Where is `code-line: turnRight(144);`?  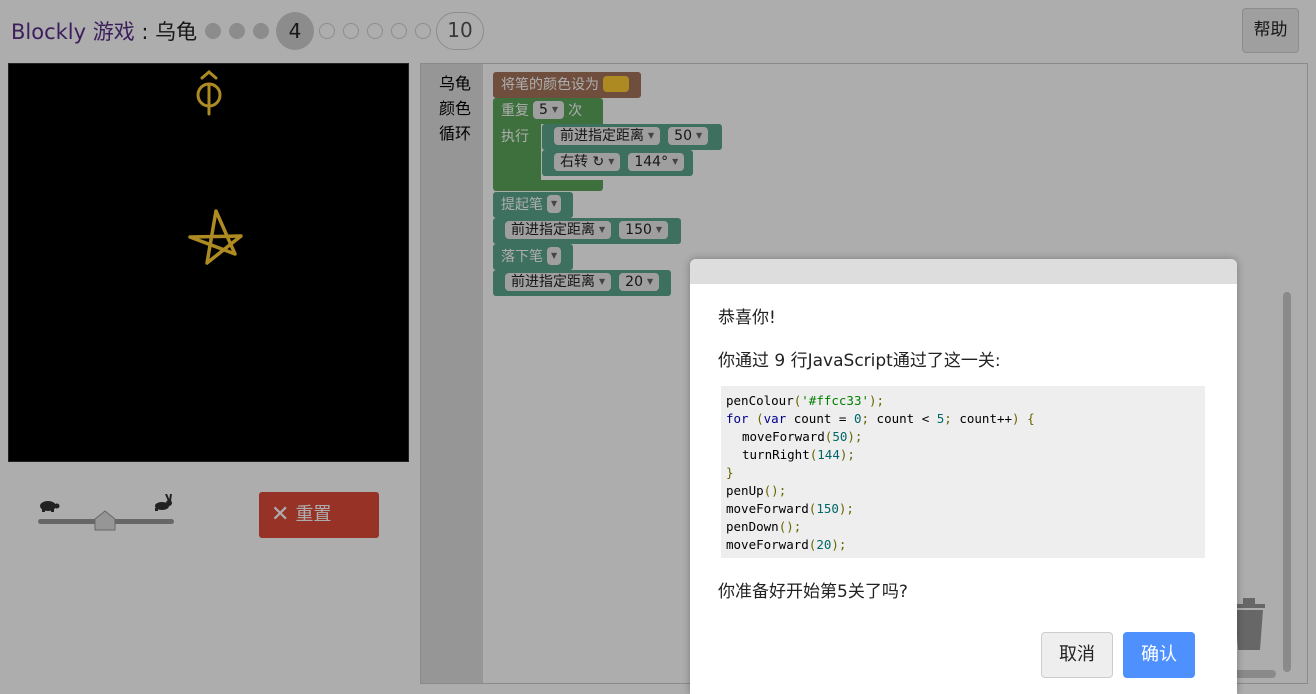 code-line: turnRight(144); is located at coordinates (798, 454).